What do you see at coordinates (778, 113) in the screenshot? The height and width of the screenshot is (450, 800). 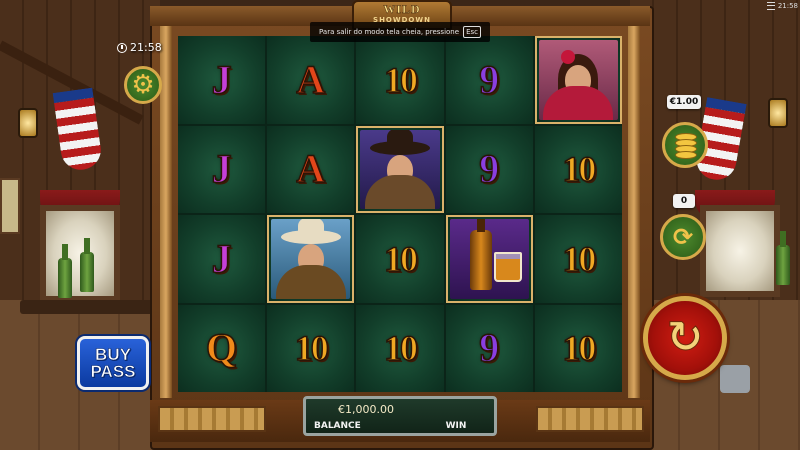 I see `right-lamp` at bounding box center [778, 113].